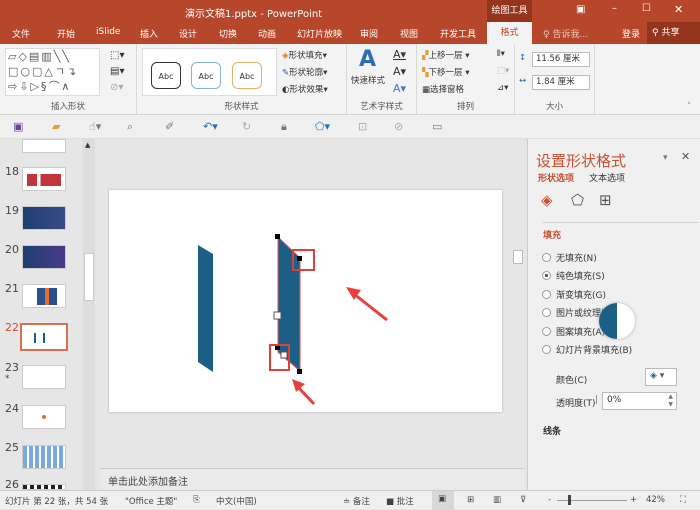  Describe the element at coordinates (470, 500) in the screenshot. I see `slide-sorter-icon: ⊞` at that location.